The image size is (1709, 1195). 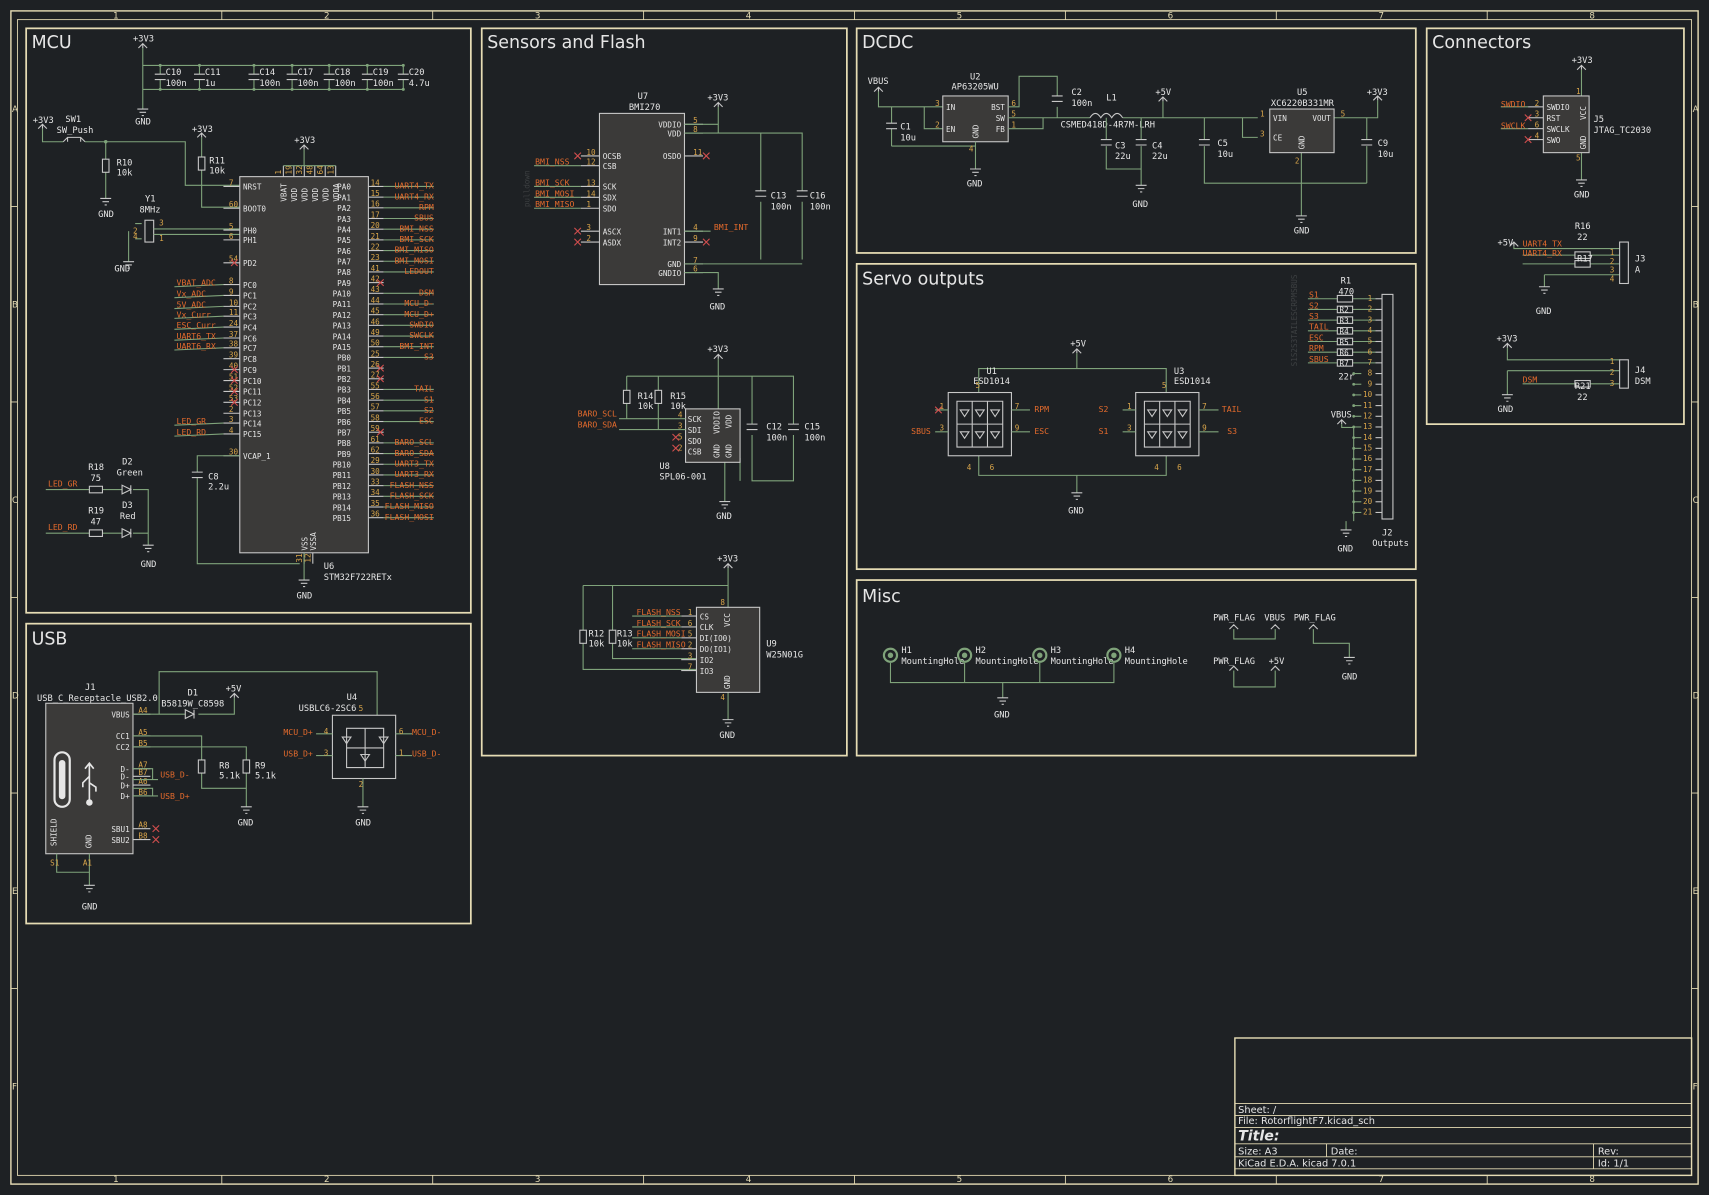 What do you see at coordinates (426, 421) in the screenshot?
I see `u6-net-label: ESC` at bounding box center [426, 421].